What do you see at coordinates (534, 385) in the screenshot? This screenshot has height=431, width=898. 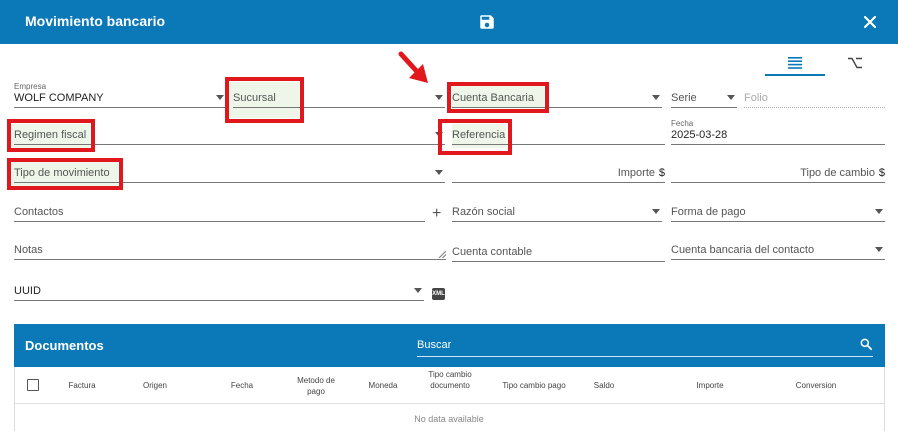 I see `column-header-tipo-cambio-pago: Tipo cambio pago` at bounding box center [534, 385].